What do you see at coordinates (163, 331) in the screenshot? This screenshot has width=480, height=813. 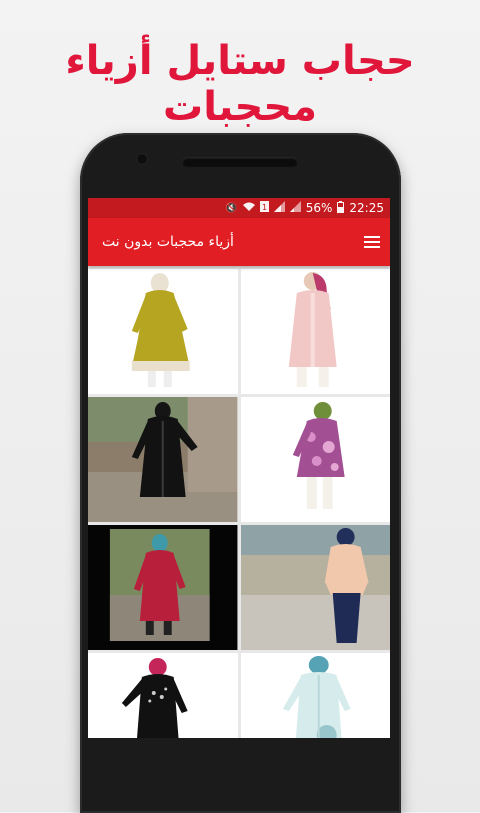 I see `gallery-item-mustard-tunic` at bounding box center [163, 331].